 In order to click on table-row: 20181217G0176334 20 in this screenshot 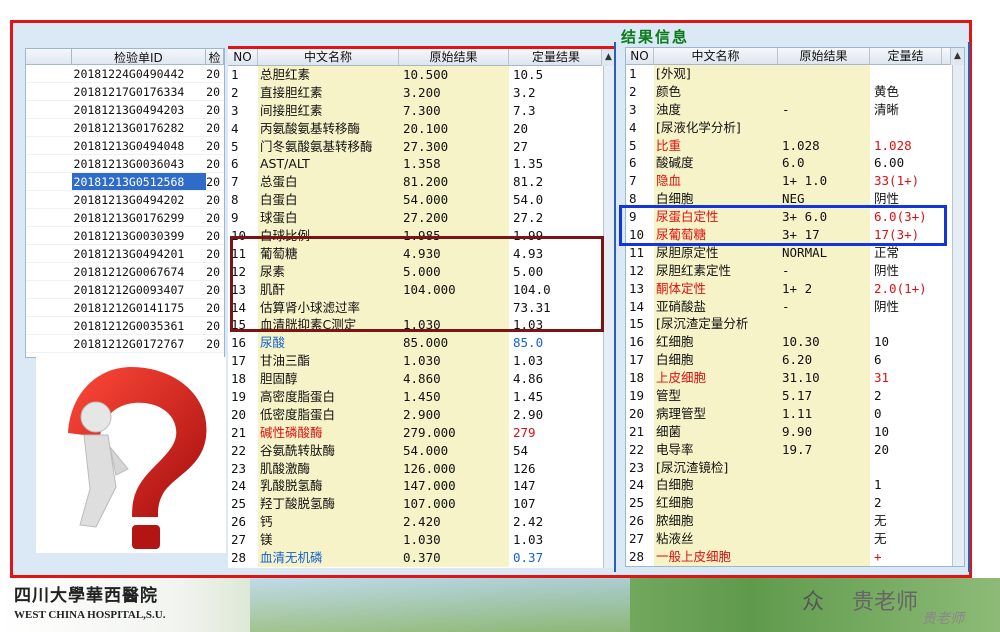, I will do `click(125, 92)`.